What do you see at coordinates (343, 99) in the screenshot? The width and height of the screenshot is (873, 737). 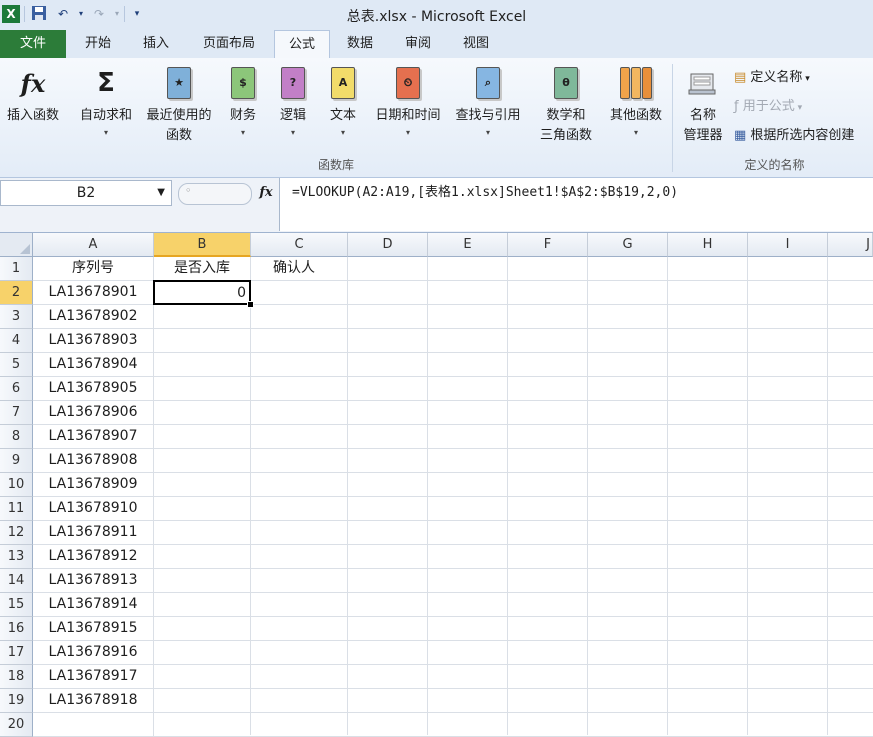 I see `text-button: A 文本 ▾` at bounding box center [343, 99].